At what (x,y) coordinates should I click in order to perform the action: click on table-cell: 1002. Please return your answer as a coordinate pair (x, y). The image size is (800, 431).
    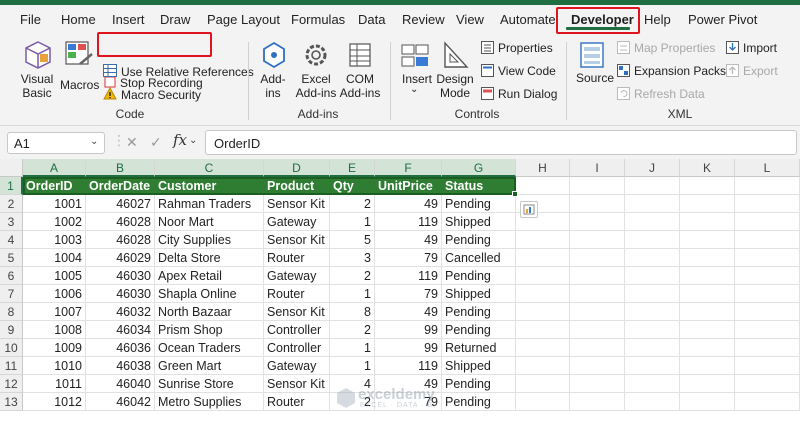
    Looking at the image, I should click on (54, 222).